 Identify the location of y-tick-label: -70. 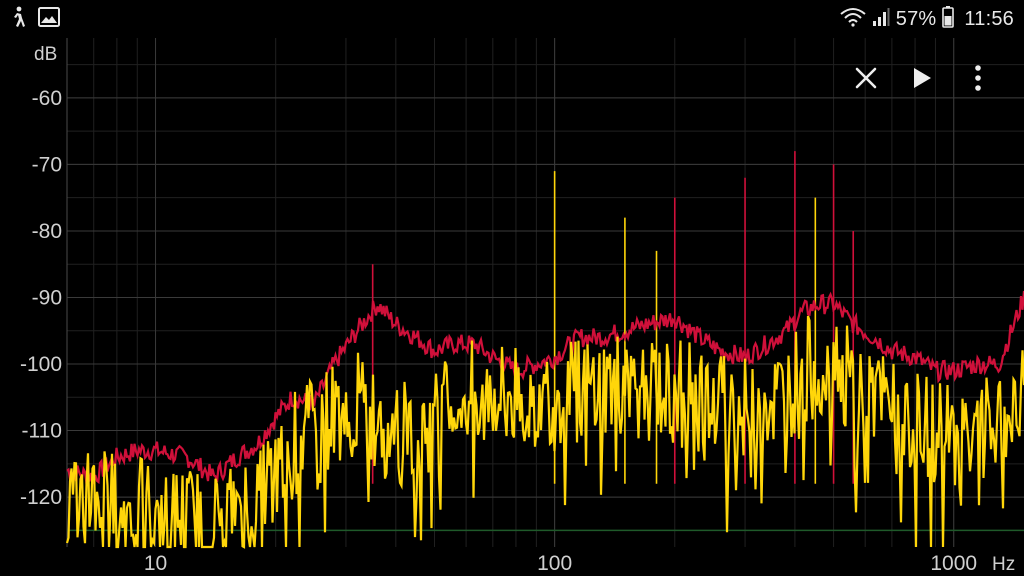
(47, 164).